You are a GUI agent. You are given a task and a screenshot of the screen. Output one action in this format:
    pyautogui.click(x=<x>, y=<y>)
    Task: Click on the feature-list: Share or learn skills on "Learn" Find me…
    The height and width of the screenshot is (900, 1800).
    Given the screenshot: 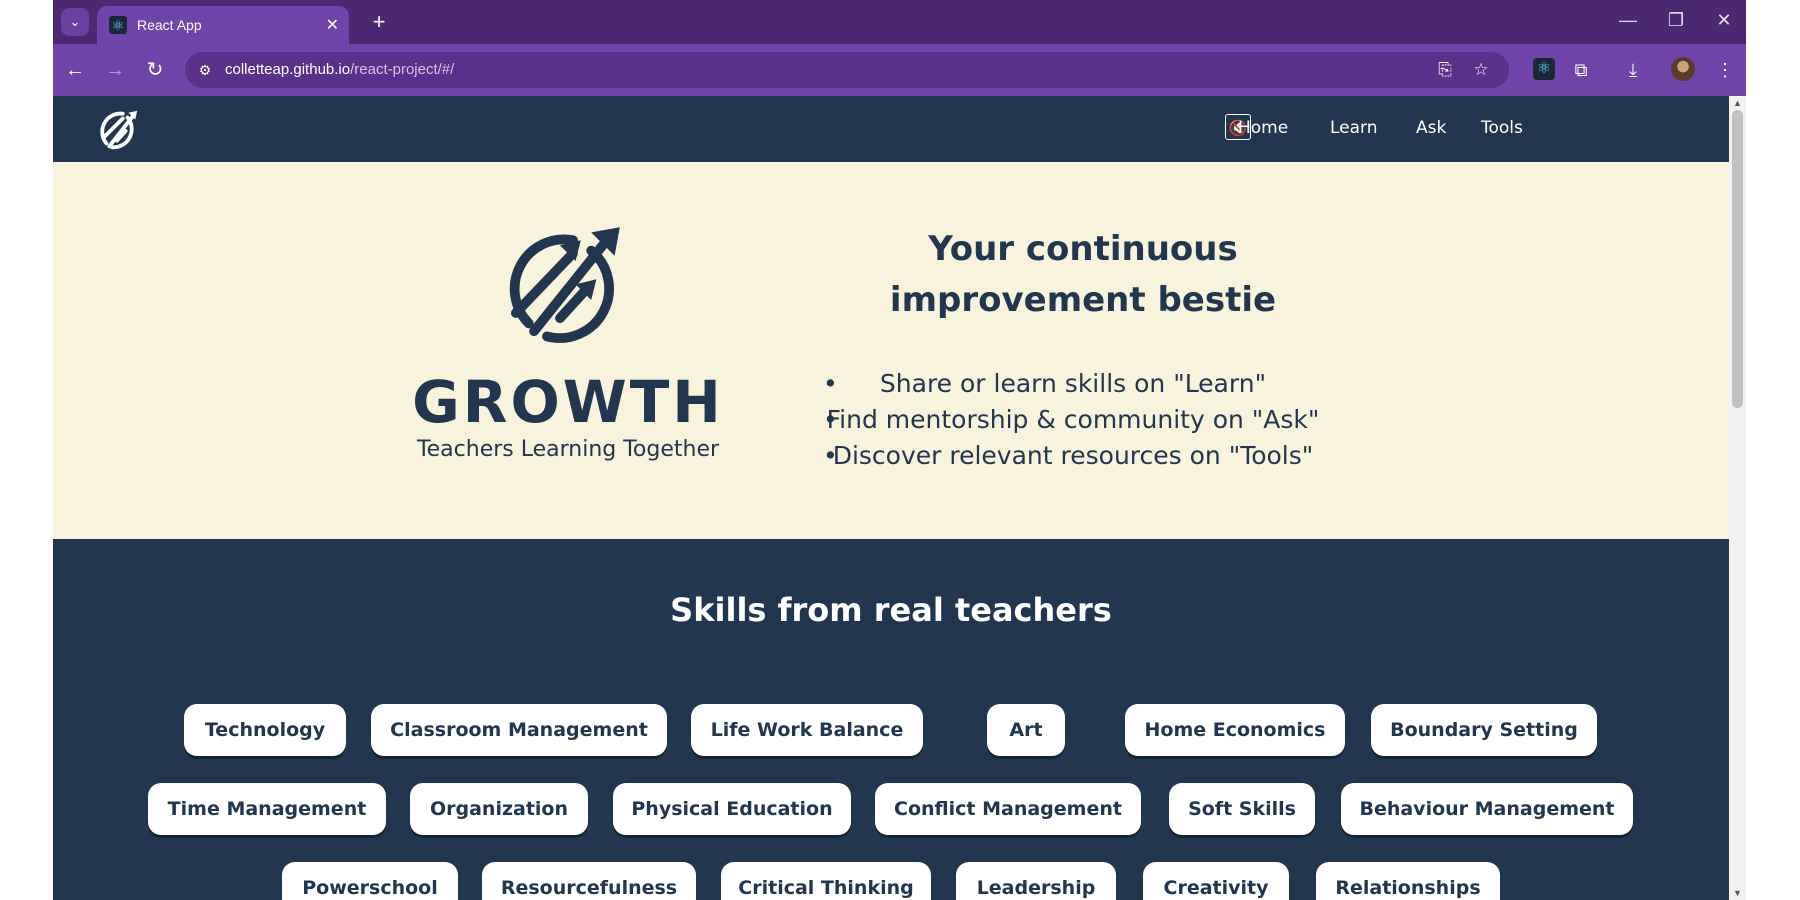 What is the action you would take?
    pyautogui.click(x=1073, y=420)
    